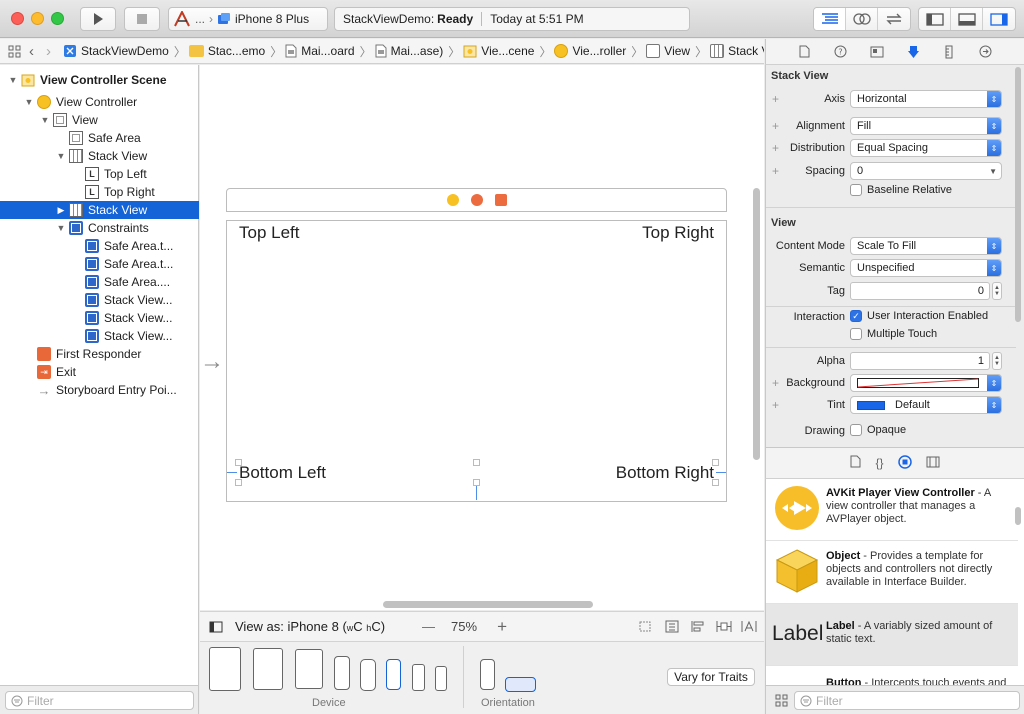 This screenshot has height=714, width=1024. Describe the element at coordinates (862, 19) in the screenshot. I see `assistant-editor-button` at that location.